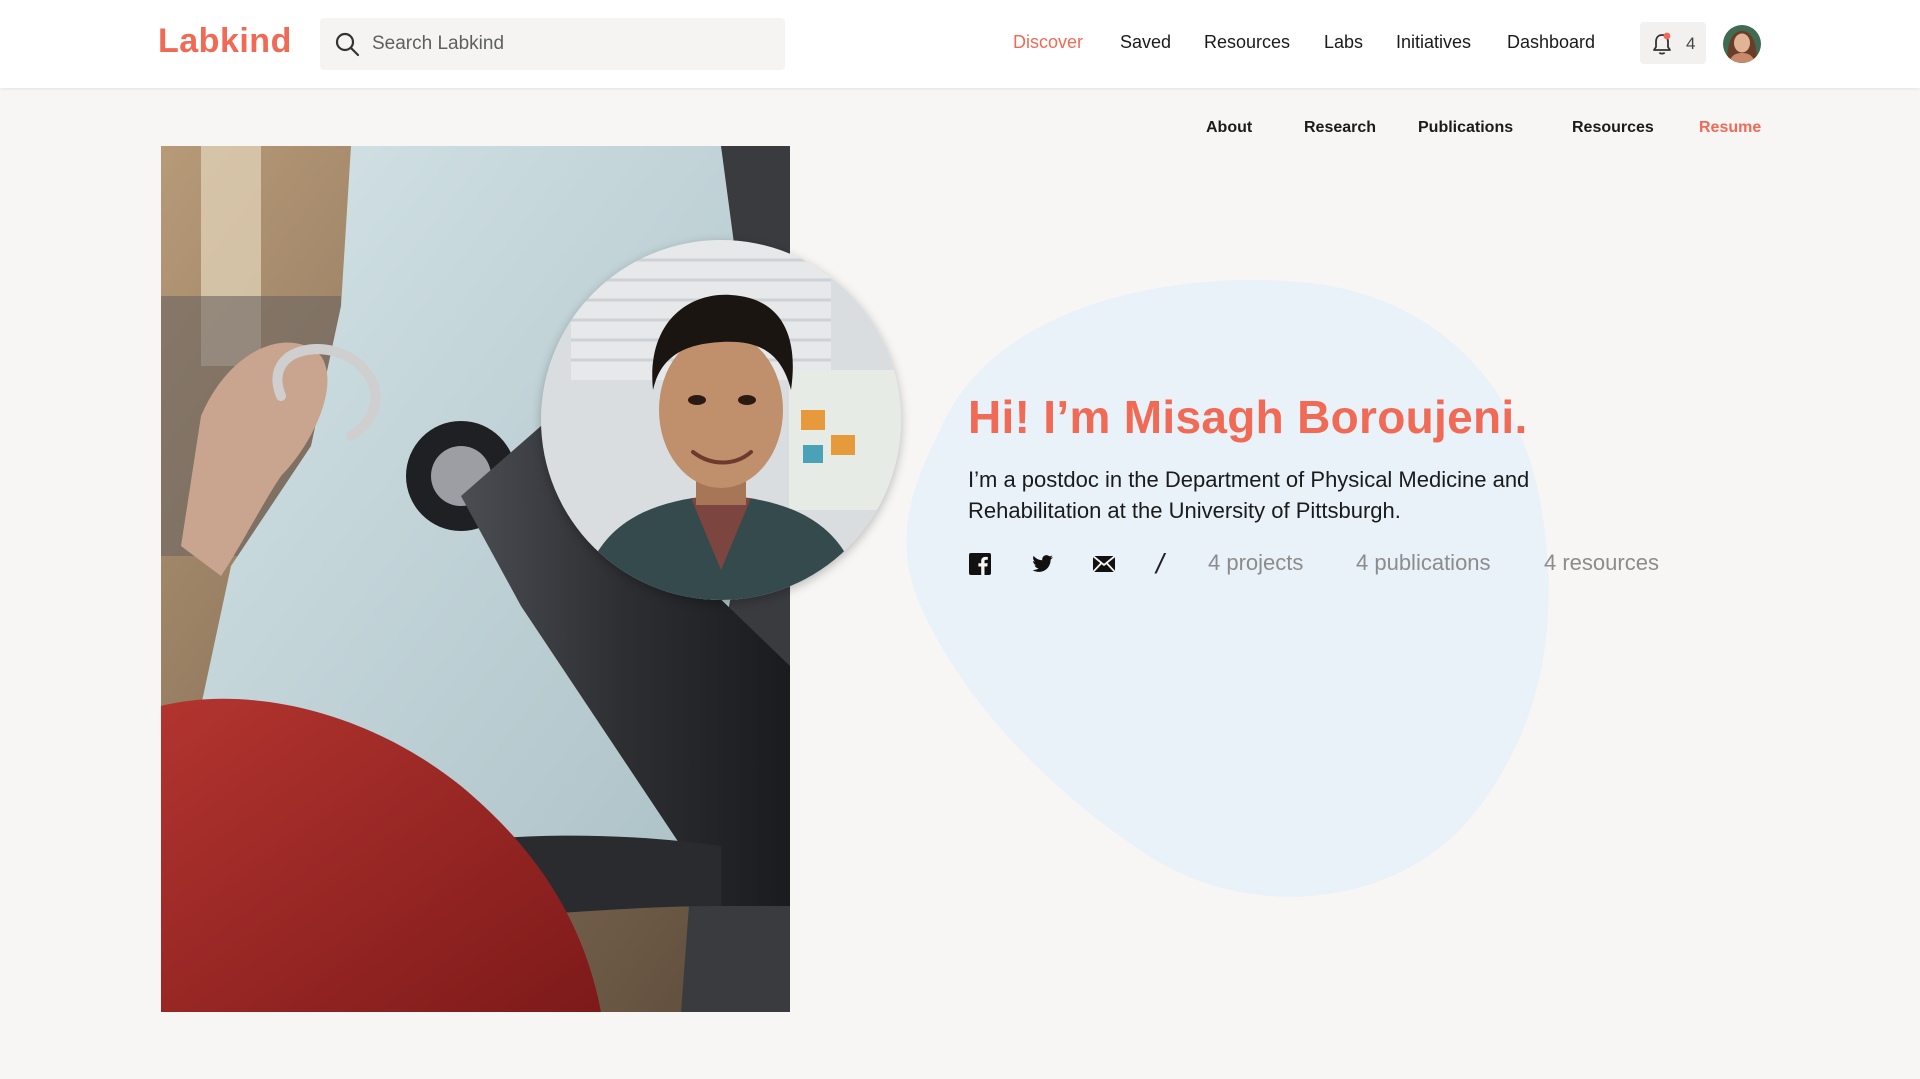  Describe the element at coordinates (1551, 42) in the screenshot. I see `nav-dashboard: Dashboard` at that location.